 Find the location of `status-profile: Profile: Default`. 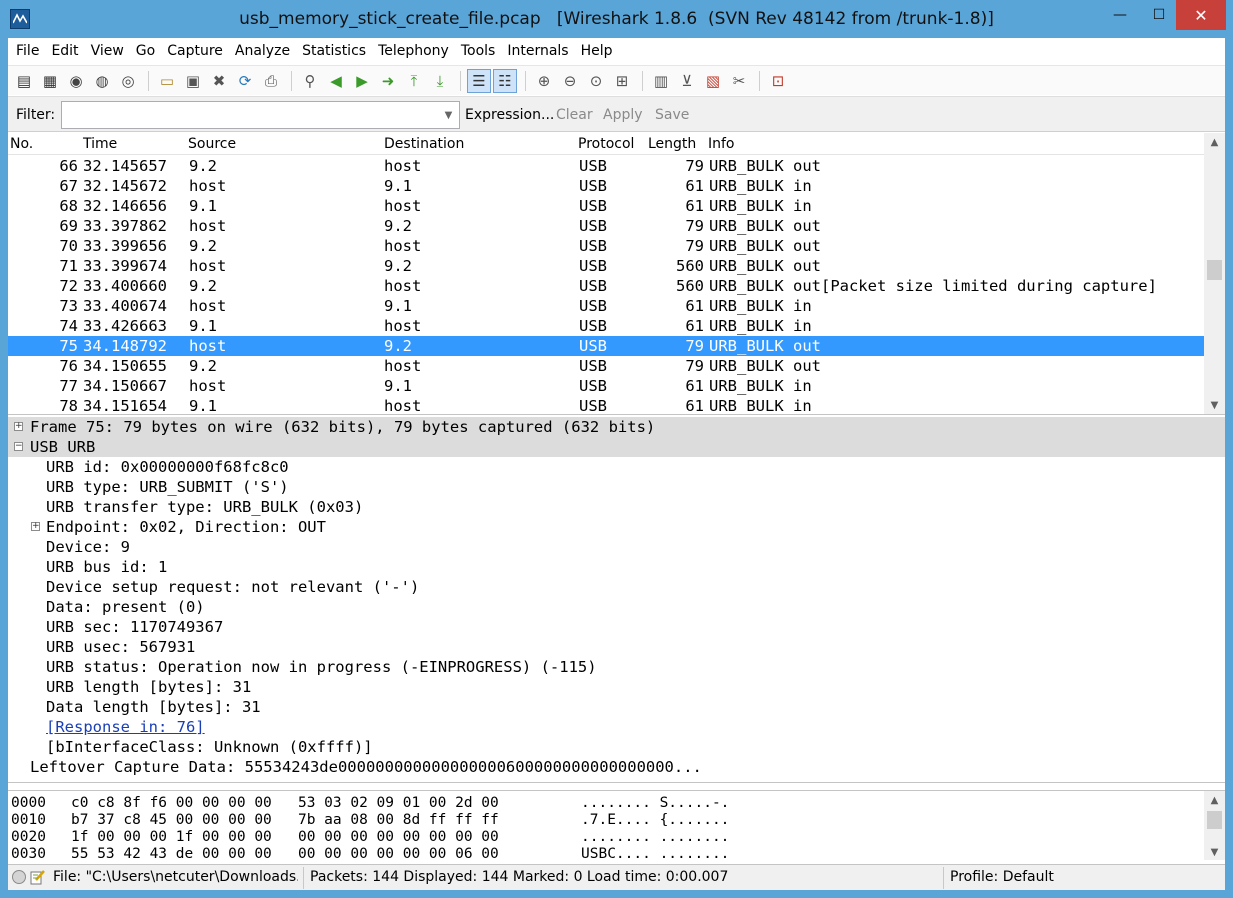

status-profile: Profile: Default is located at coordinates (1080, 877).